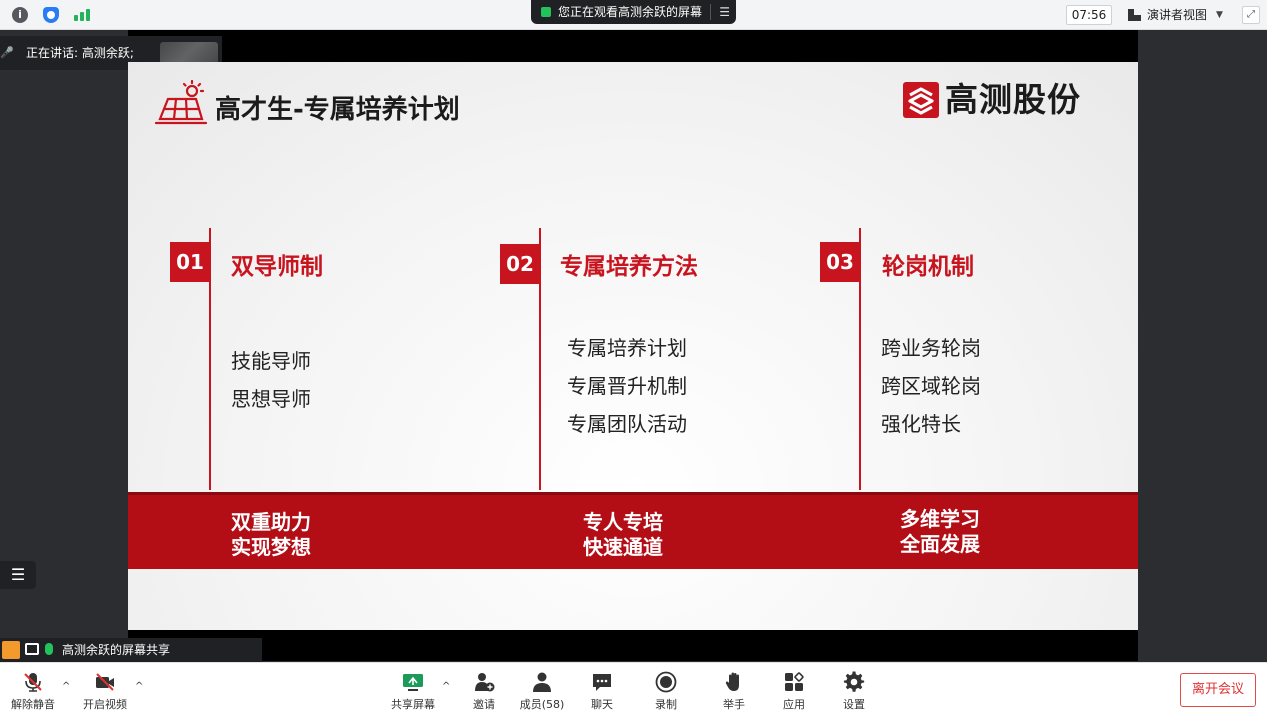  Describe the element at coordinates (32, 649) in the screenshot. I see `screen-share-icon` at that location.